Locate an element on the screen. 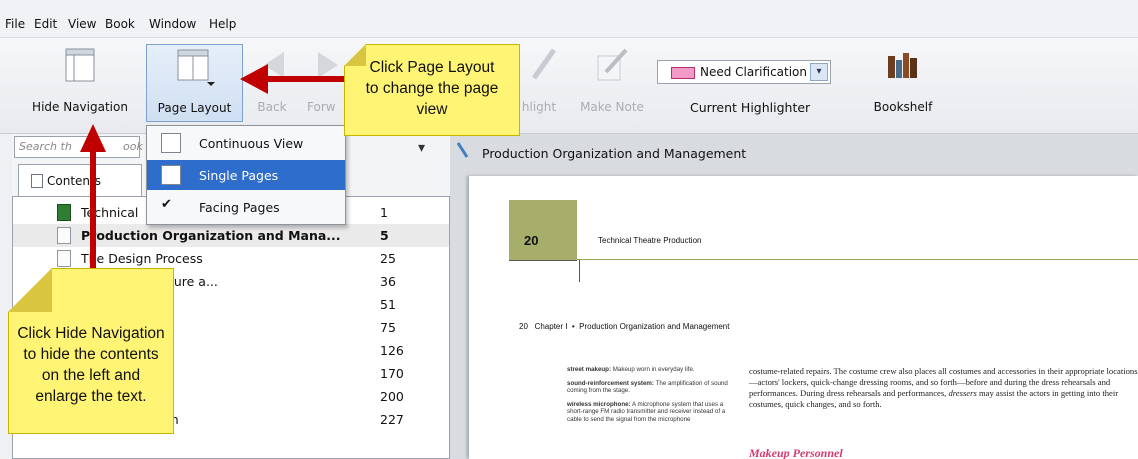 This screenshot has width=1138, height=459. callout-text-line: enlarge the text. is located at coordinates (91, 396).